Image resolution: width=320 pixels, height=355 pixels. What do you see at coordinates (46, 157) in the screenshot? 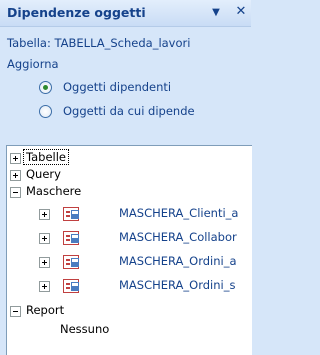
I see `tree-label: Tabelle` at bounding box center [46, 157].